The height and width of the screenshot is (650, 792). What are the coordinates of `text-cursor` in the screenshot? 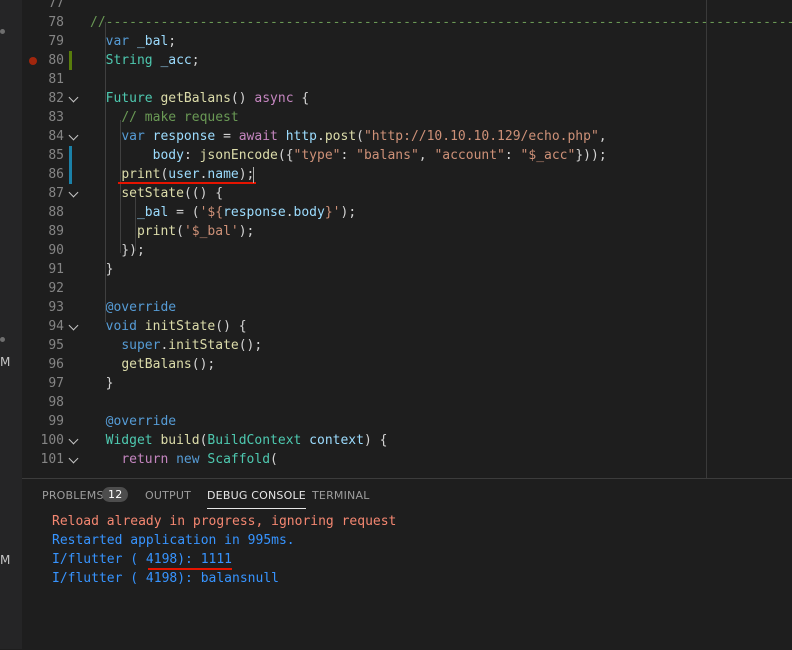 It's located at (253, 175).